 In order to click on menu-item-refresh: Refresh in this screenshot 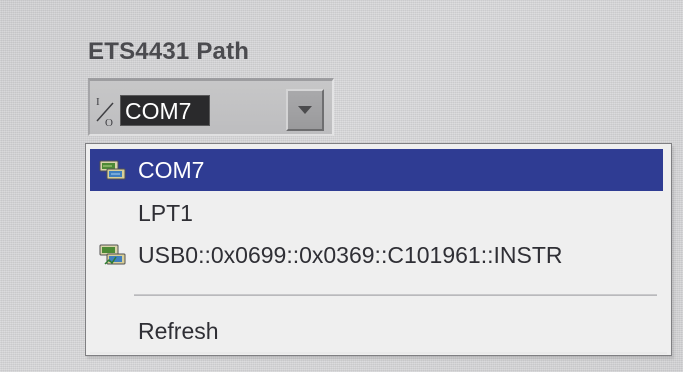, I will do `click(376, 331)`.